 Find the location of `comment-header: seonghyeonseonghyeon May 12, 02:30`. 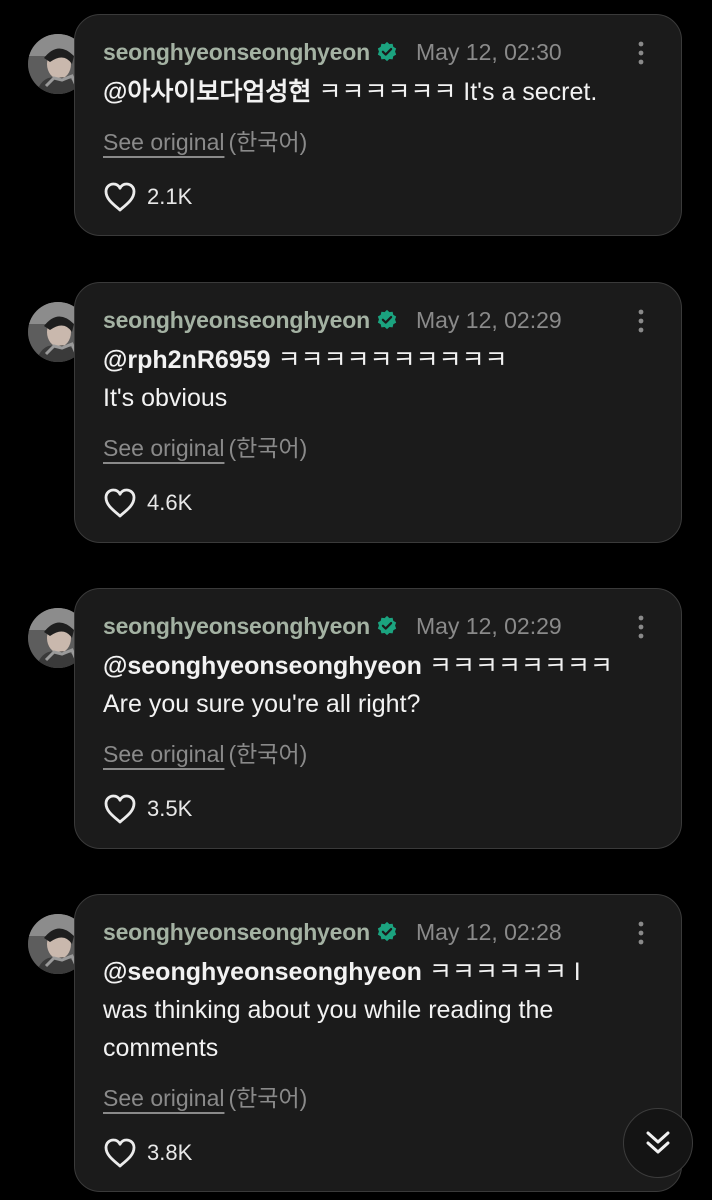

comment-header: seonghyeonseonghyeon May 12, 02:30 is located at coordinates (332, 52).